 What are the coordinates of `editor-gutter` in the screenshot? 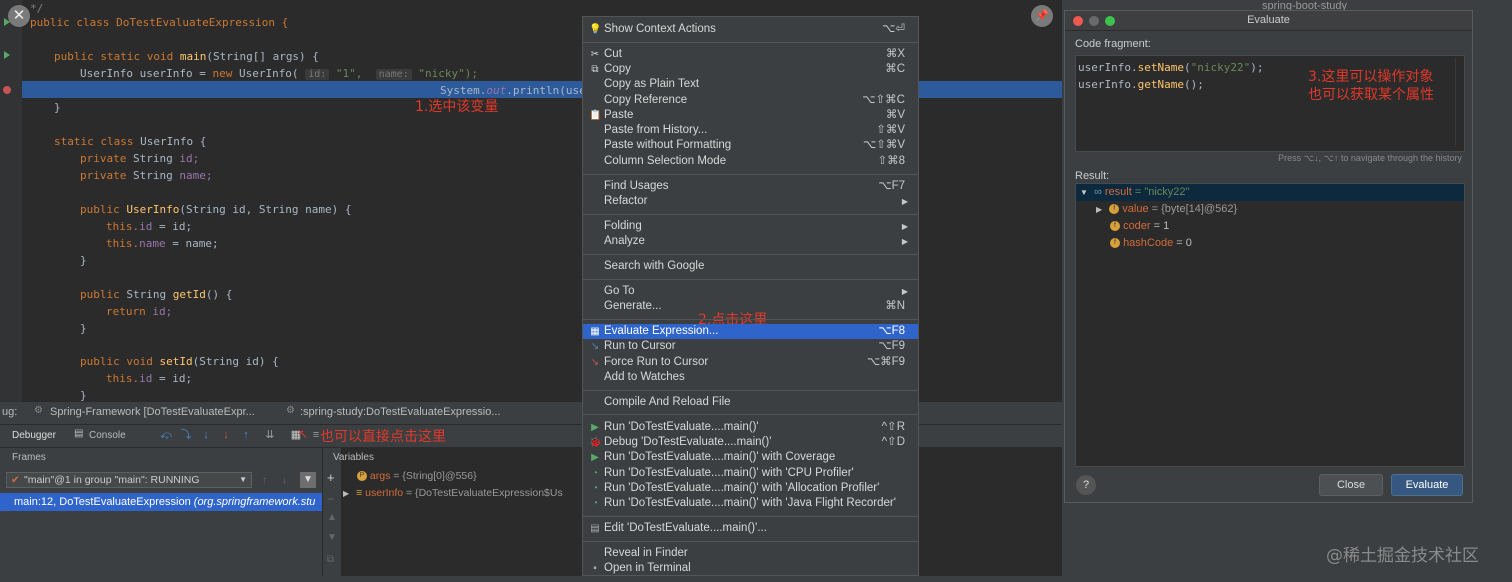 It's located at (11, 201).